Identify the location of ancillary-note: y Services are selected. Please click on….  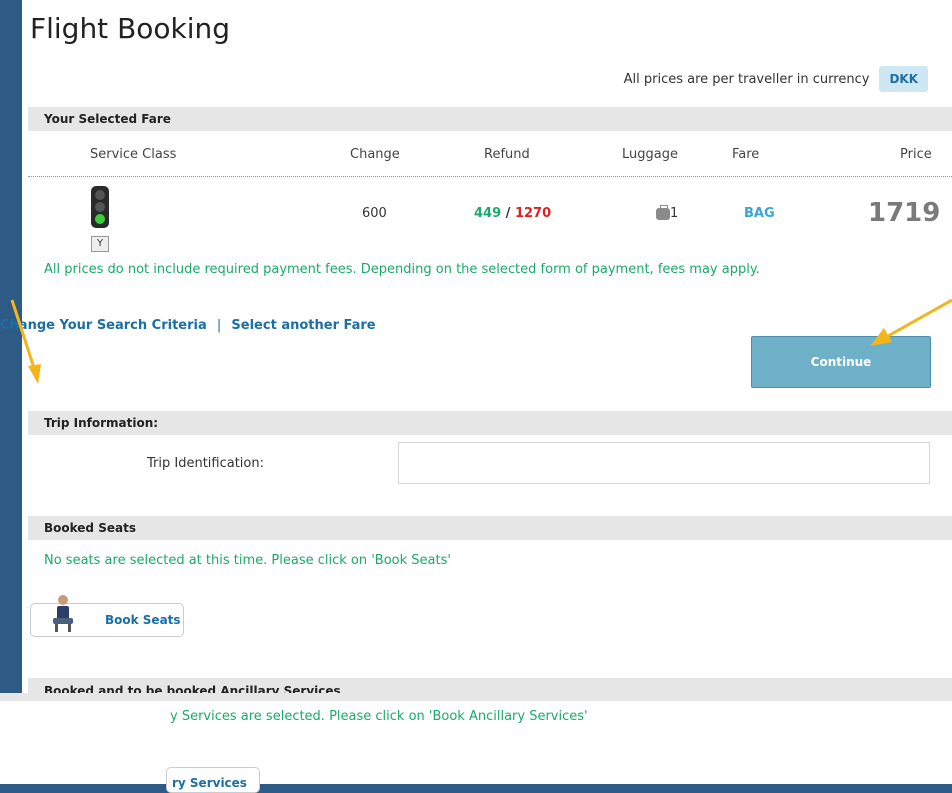
(379, 716).